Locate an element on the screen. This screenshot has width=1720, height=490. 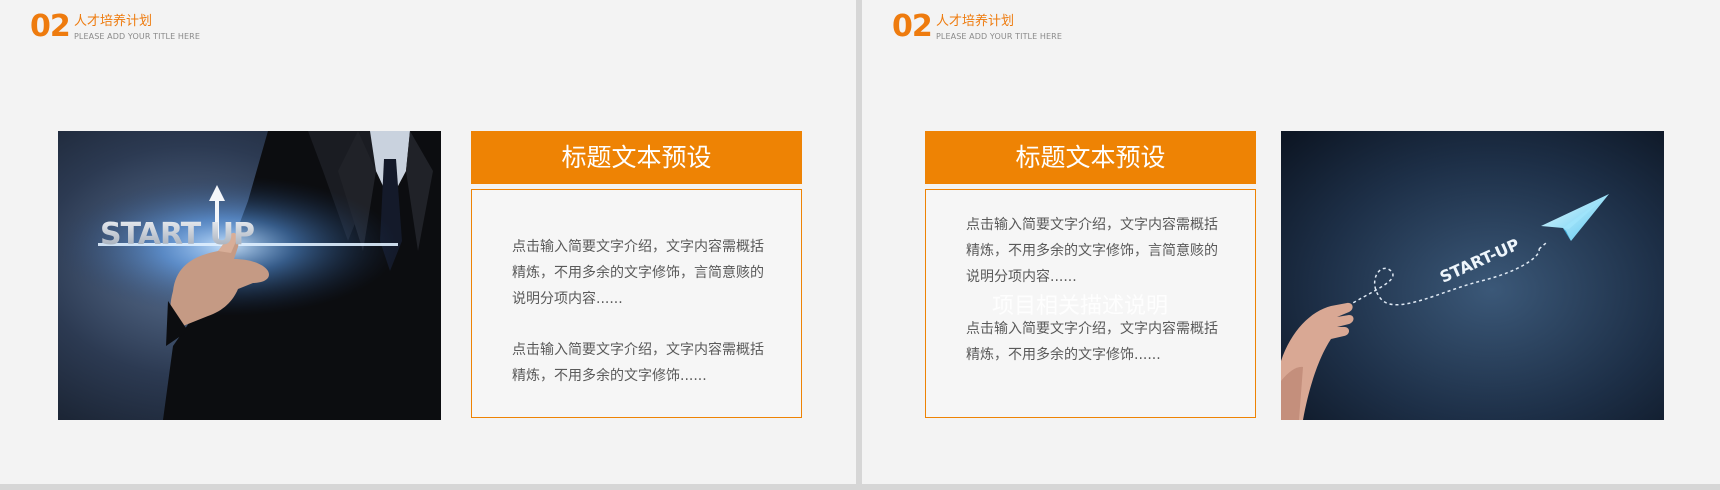
paper-plane-photo: START-UP is located at coordinates (1472, 275).